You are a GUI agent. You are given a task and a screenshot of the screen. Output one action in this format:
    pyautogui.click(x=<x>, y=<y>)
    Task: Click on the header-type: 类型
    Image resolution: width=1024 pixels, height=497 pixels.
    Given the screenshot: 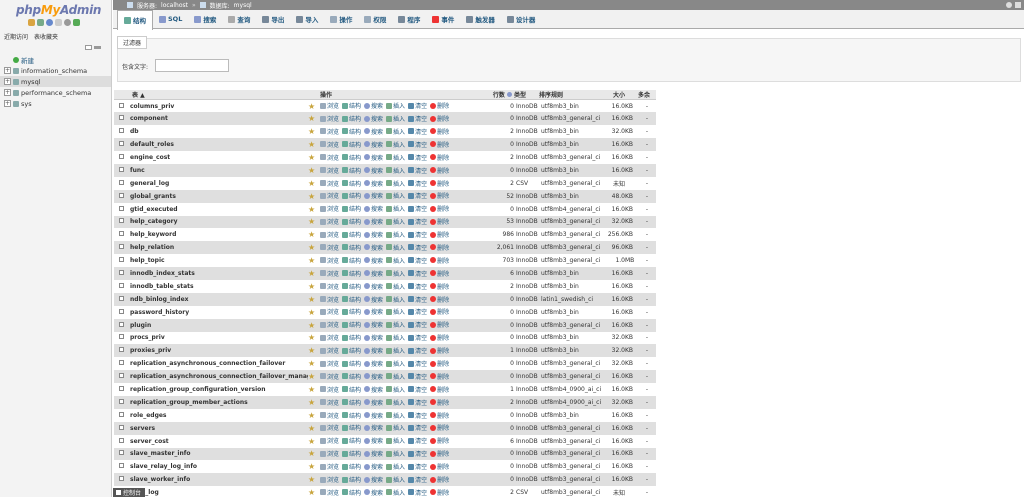 What is the action you would take?
    pyautogui.click(x=526, y=95)
    